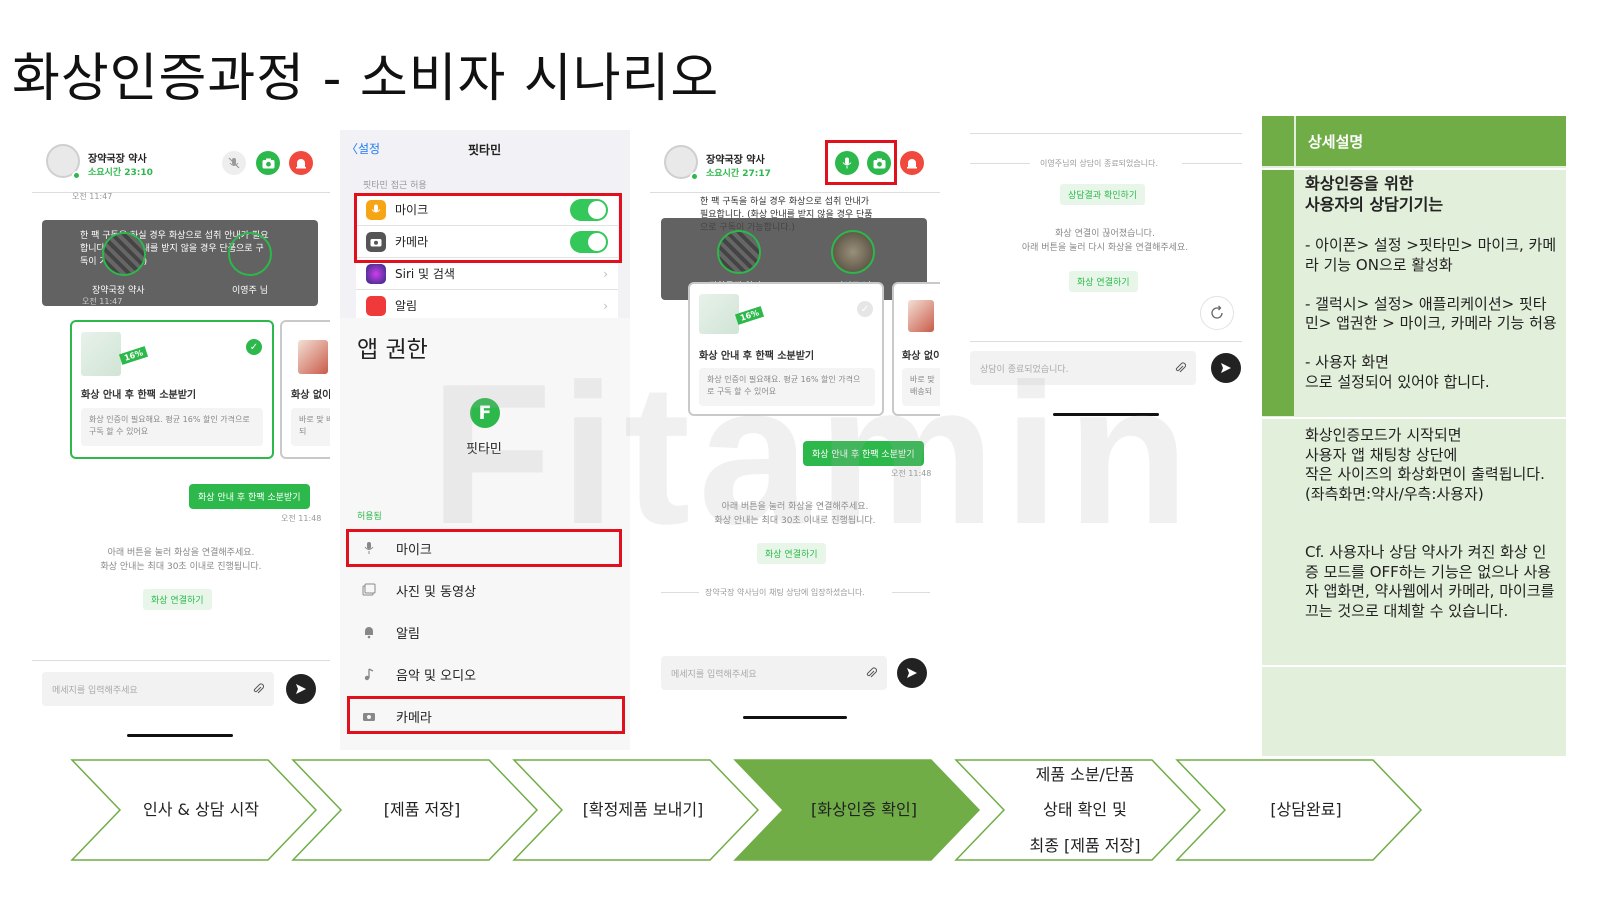 The height and width of the screenshot is (900, 1600). I want to click on sent-message-bubble: 화상 안내 후 한팩 소분받기, so click(863, 453).